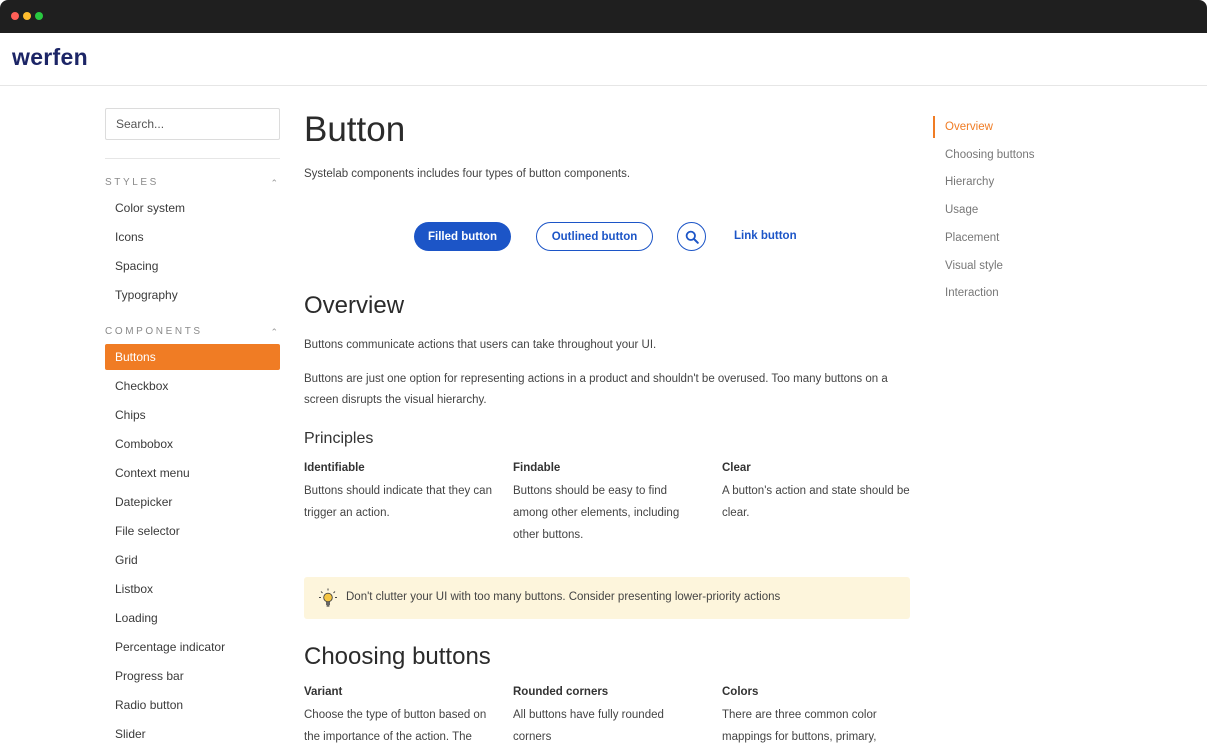 Image resolution: width=1207 pixels, height=753 pixels. What do you see at coordinates (192, 705) in the screenshot?
I see `sidebar-item-radio-button: Radio button` at bounding box center [192, 705].